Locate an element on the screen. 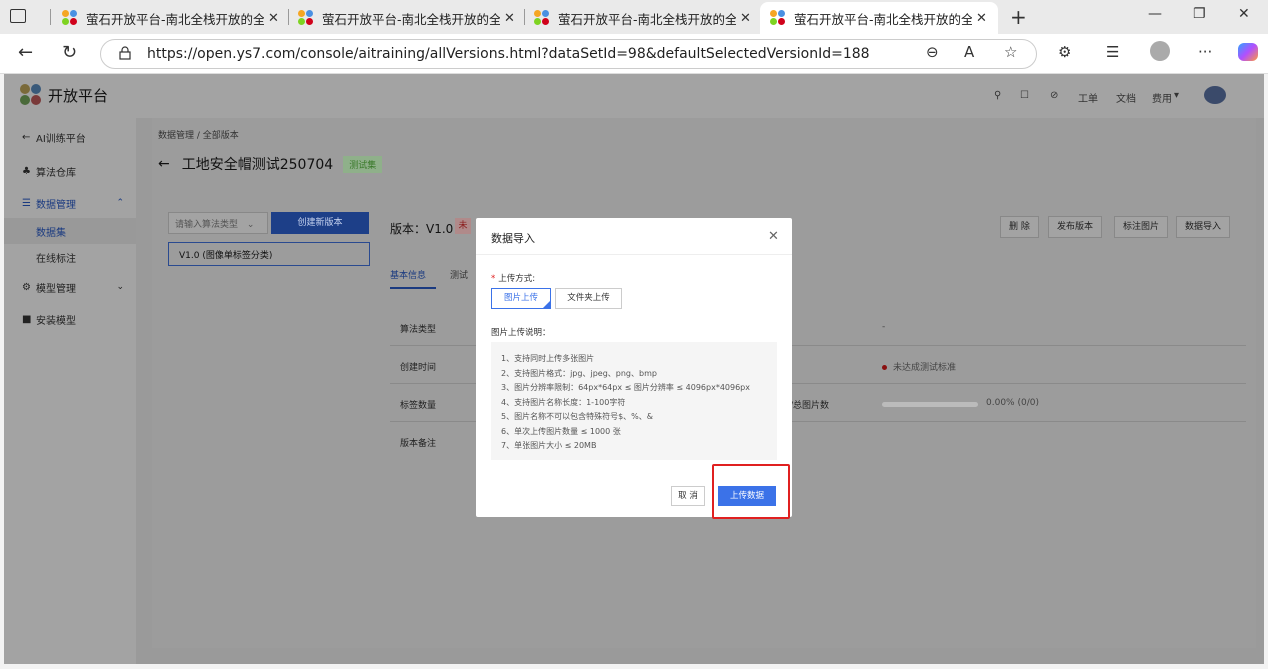 Image resolution: width=1268 pixels, height=669 pixels. list-item: 2、支持图片格式：jpg、jpeg、png、bmp is located at coordinates (579, 373).